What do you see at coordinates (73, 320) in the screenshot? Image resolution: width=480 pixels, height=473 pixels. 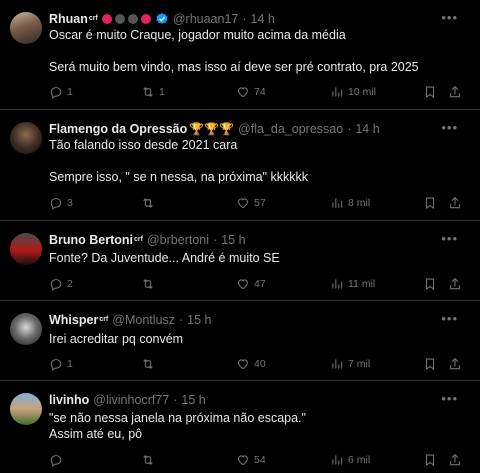 I see `display-name: Whisper` at bounding box center [73, 320].